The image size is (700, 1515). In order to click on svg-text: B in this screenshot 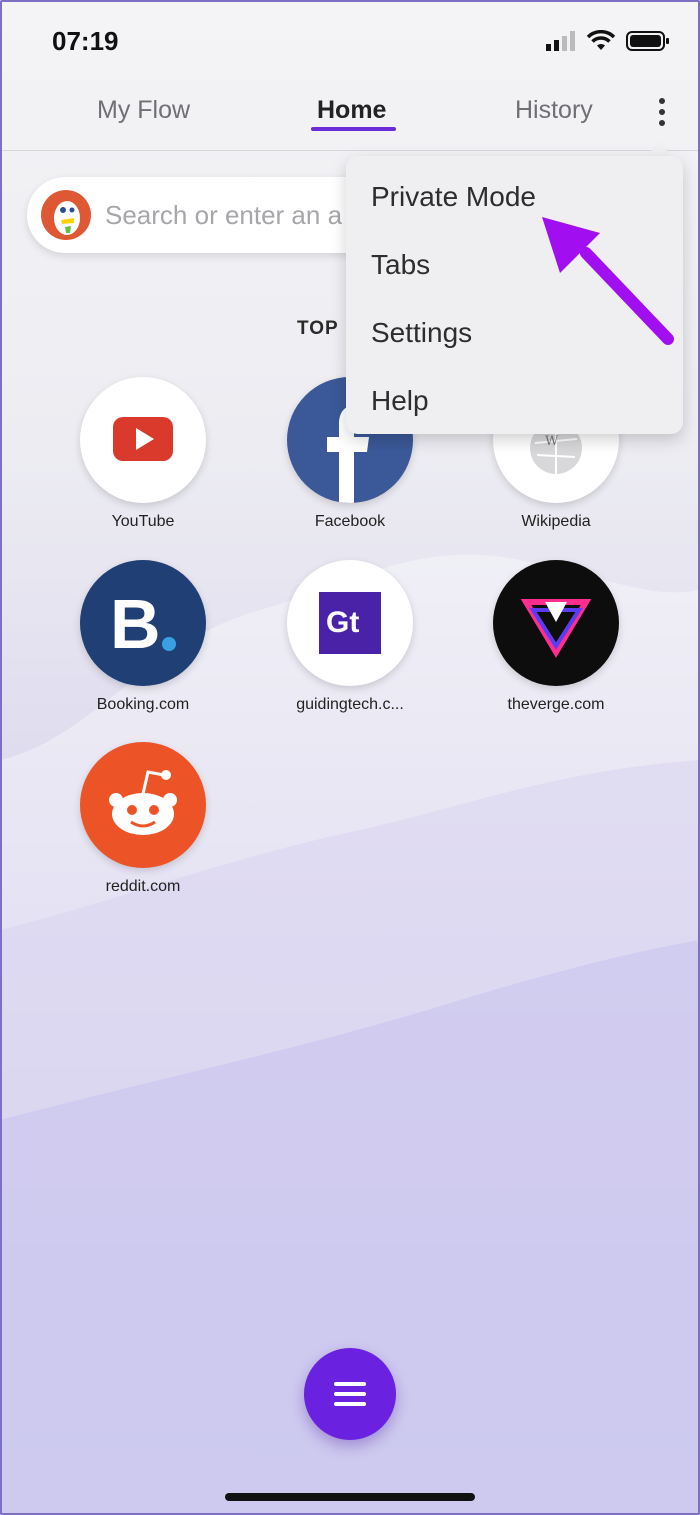, I will do `click(135, 624)`.